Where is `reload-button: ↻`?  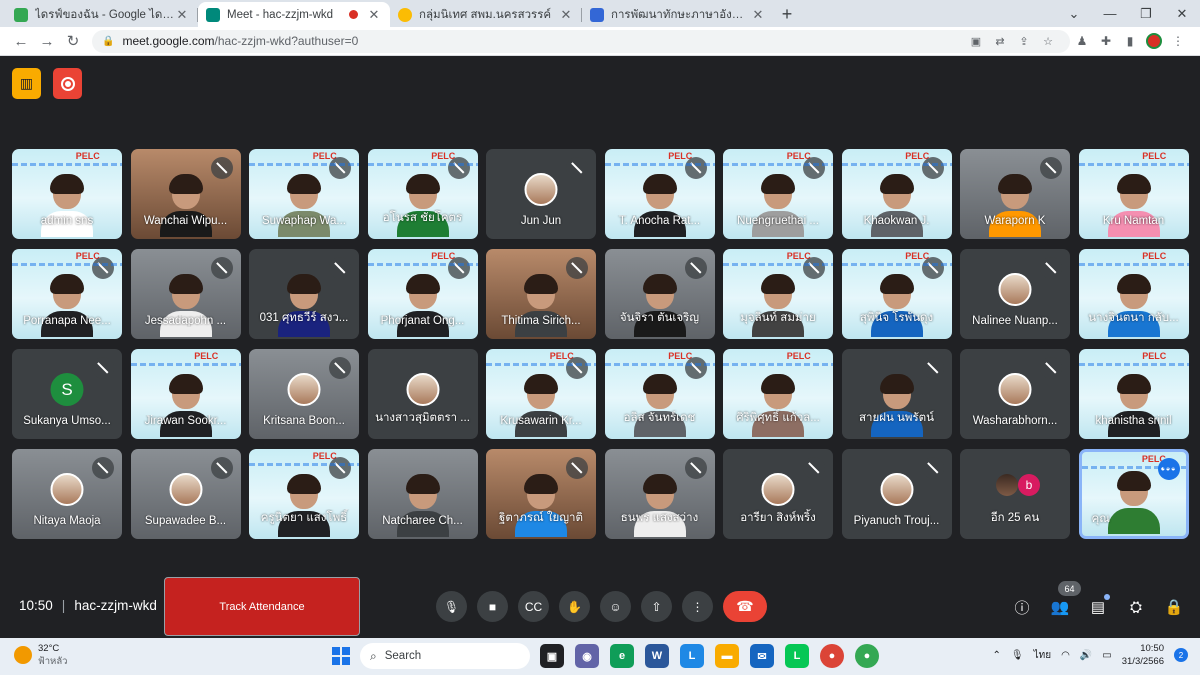 reload-button: ↻ is located at coordinates (73, 41).